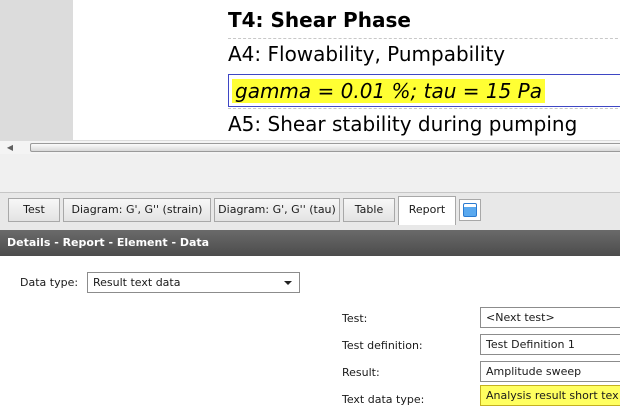 The height and width of the screenshot is (409, 620). What do you see at coordinates (137, 210) in the screenshot?
I see `tab-diagram-strain: Diagram: G', G'' (strain)` at bounding box center [137, 210].